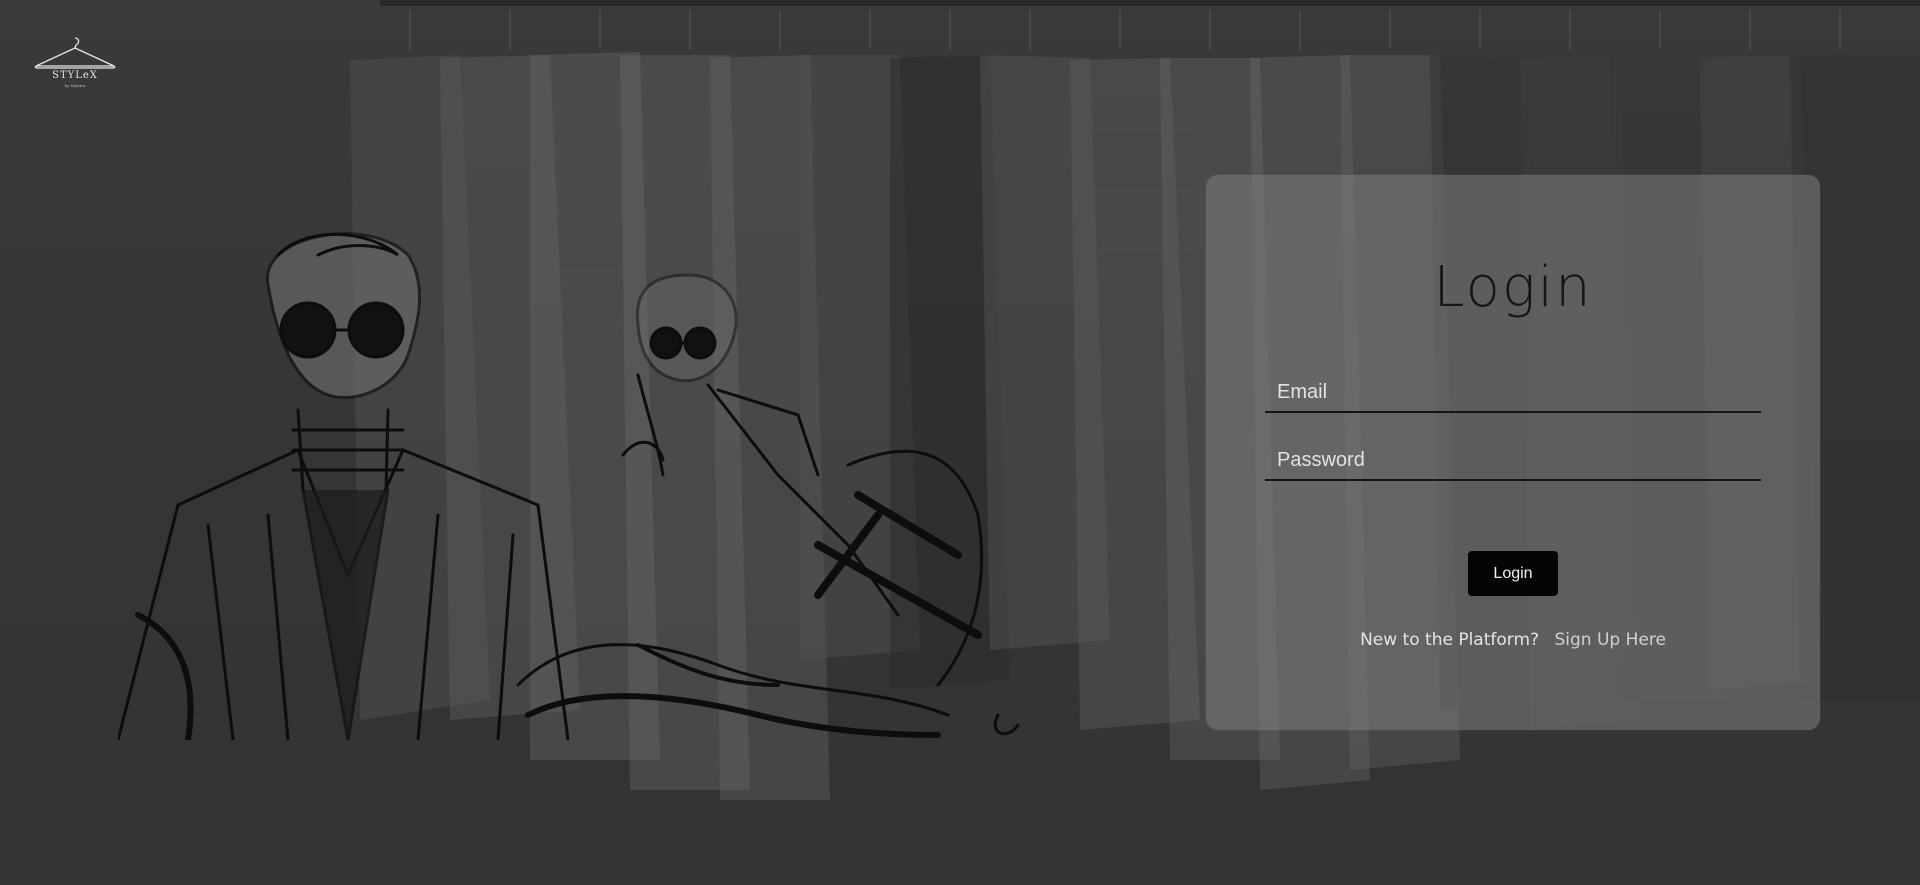 The width and height of the screenshot is (1920, 885). What do you see at coordinates (75, 85) in the screenshot?
I see `logo-subtext: by Myntra` at bounding box center [75, 85].